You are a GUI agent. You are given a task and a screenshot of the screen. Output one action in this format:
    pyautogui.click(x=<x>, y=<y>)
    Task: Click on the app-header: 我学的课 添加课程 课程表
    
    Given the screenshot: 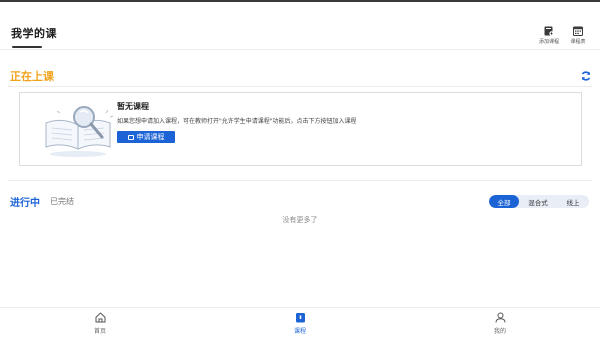 What is the action you would take?
    pyautogui.click(x=300, y=26)
    